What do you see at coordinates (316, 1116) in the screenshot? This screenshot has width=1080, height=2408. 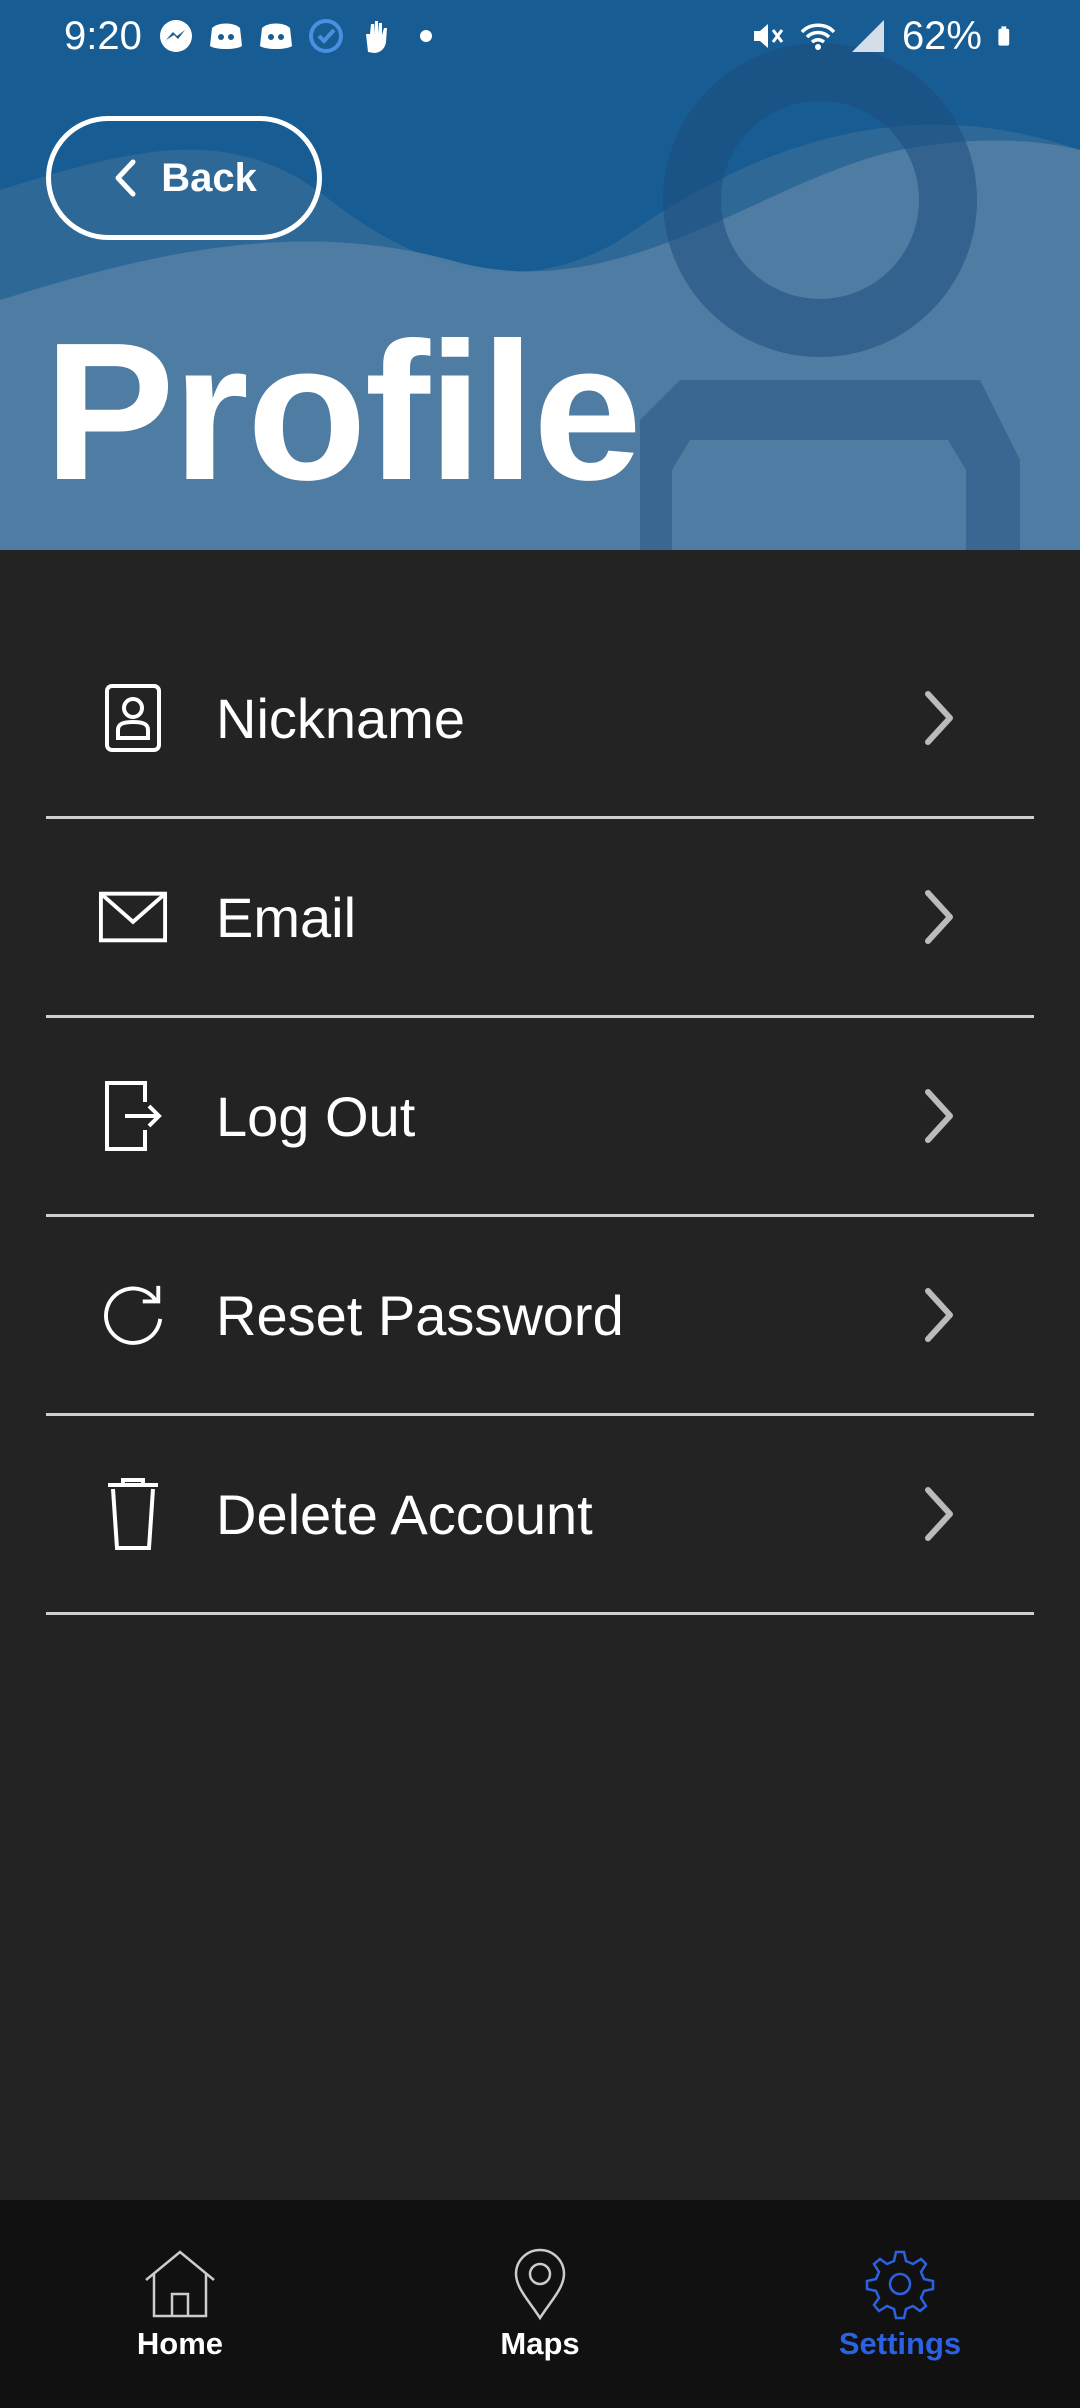 I see `menu-item-label: Log Out` at bounding box center [316, 1116].